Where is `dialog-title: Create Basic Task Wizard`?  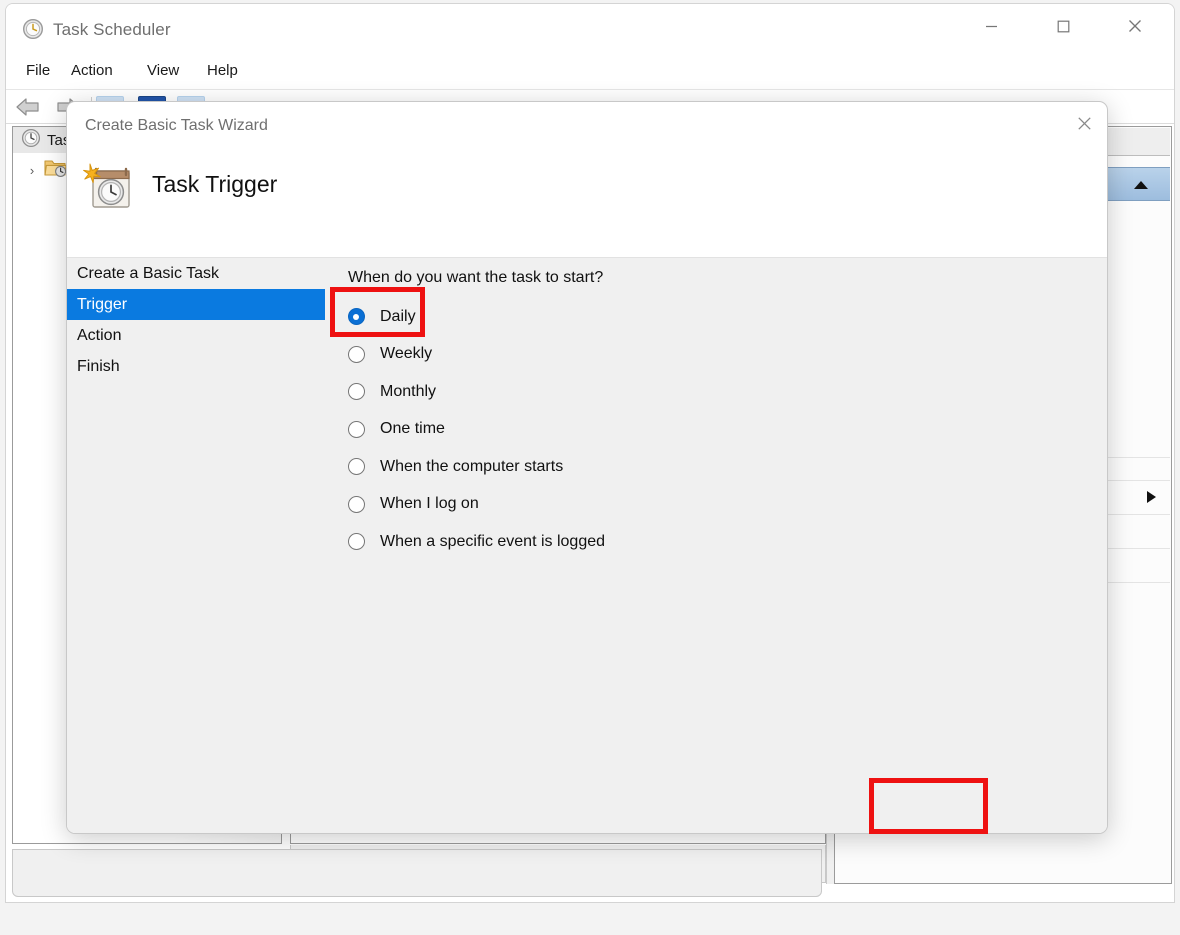 dialog-title: Create Basic Task Wizard is located at coordinates (176, 125).